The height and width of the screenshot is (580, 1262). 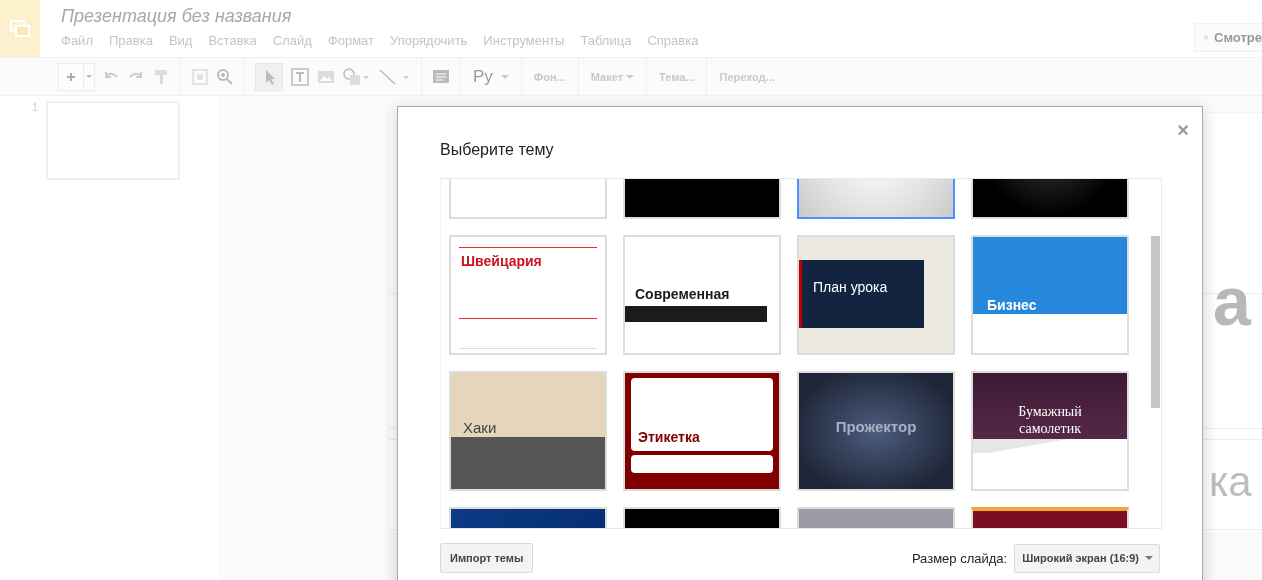 I want to click on document-title: Презентация без названия, so click(x=176, y=16).